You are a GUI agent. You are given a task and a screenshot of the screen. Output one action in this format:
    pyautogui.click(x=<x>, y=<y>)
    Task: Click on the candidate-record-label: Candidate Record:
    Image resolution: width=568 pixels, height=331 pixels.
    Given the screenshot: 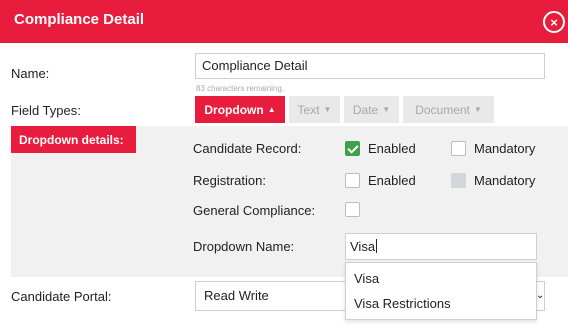 What is the action you would take?
    pyautogui.click(x=247, y=148)
    